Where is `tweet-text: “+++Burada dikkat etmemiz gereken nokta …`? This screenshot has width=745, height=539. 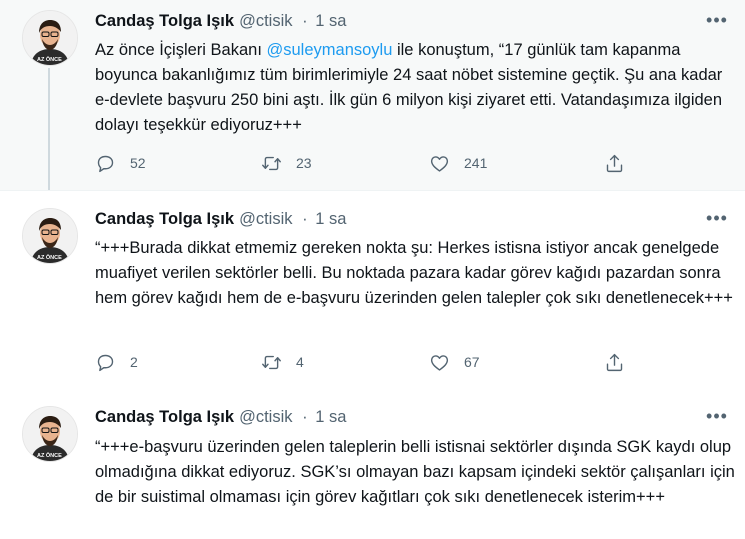
tweet-text: “+++Burada dikkat etmemiz gereken nokta … is located at coordinates (414, 273).